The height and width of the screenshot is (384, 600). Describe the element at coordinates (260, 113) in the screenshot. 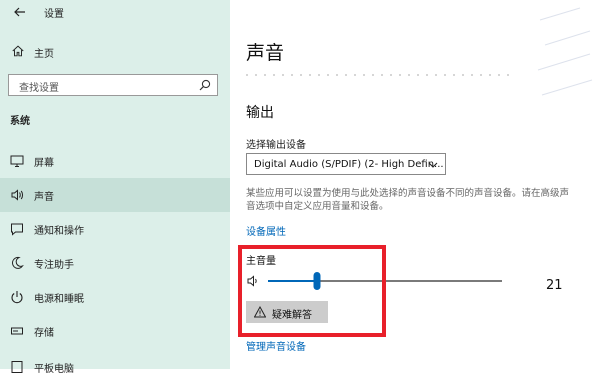

I see `output-section-title: 输出` at that location.